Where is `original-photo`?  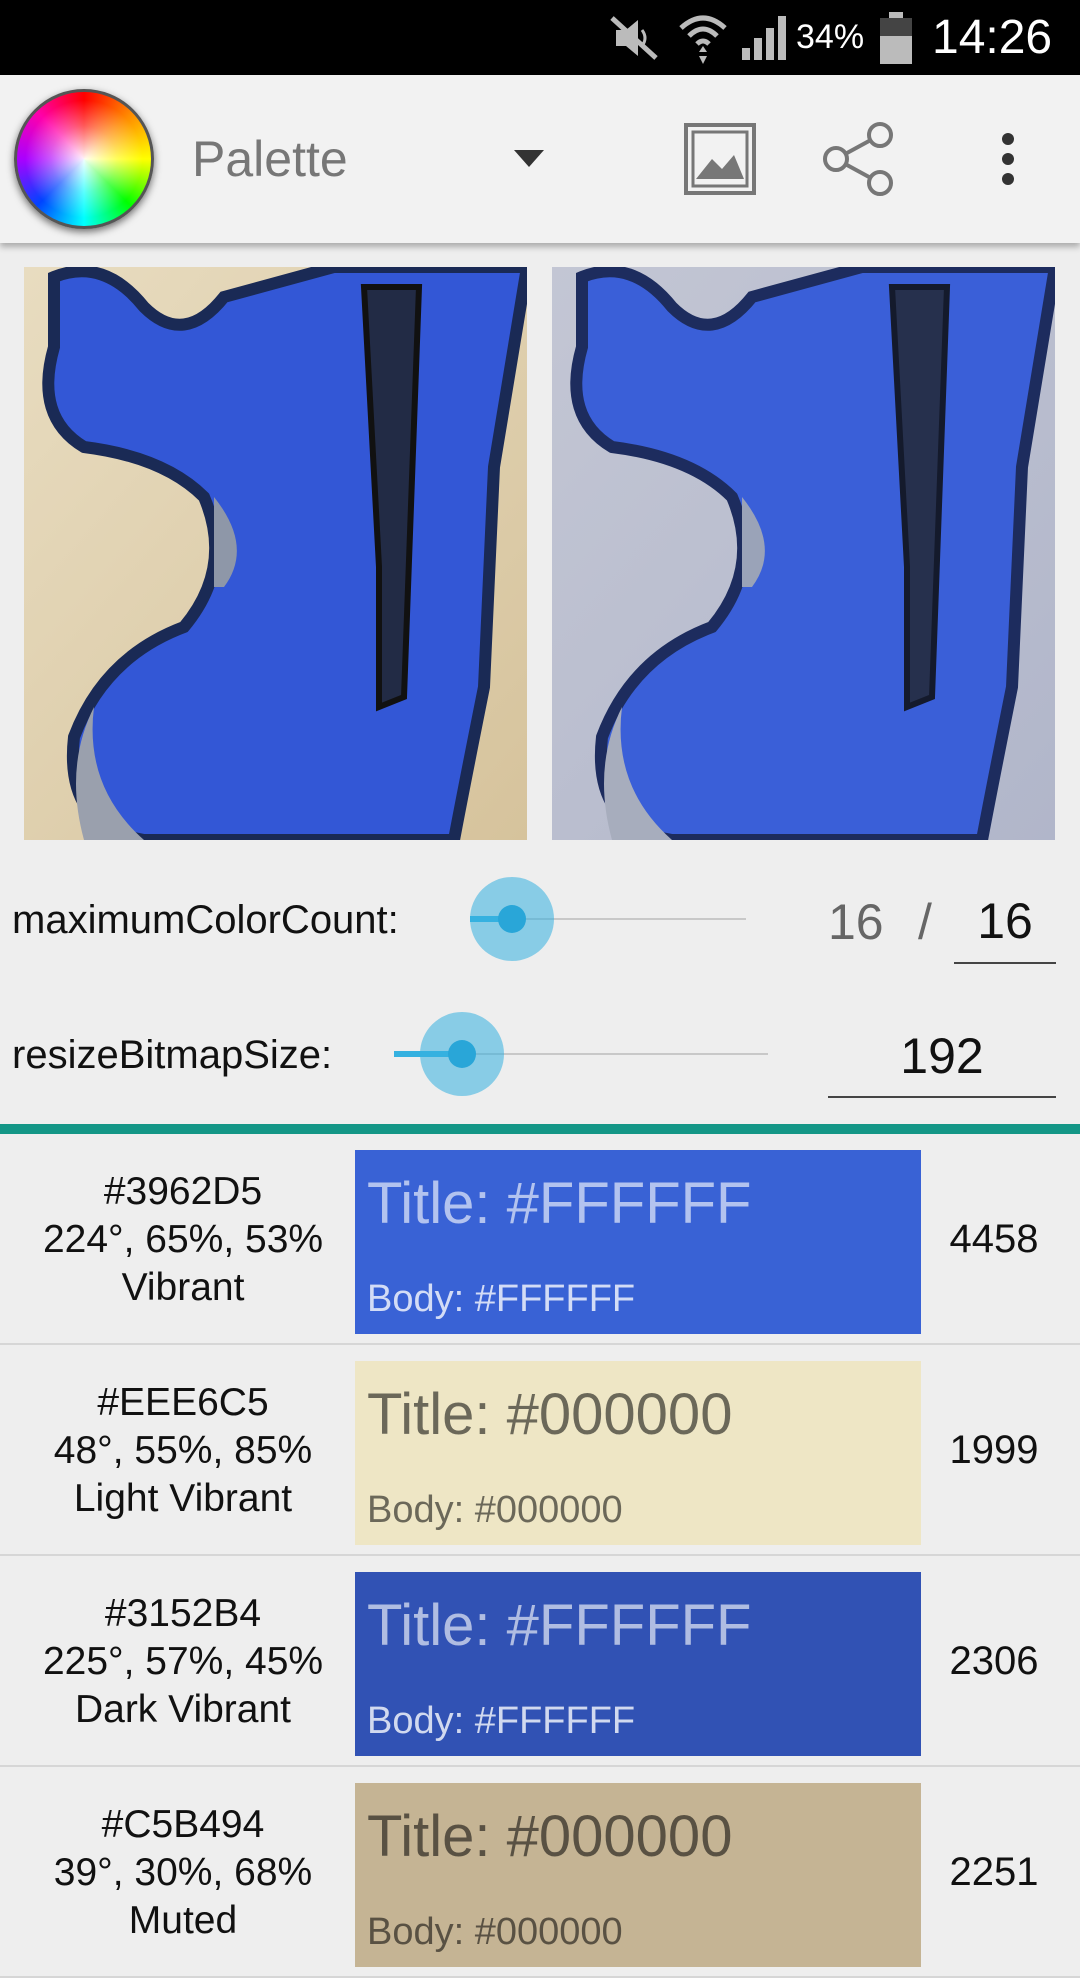
original-photo is located at coordinates (275, 553).